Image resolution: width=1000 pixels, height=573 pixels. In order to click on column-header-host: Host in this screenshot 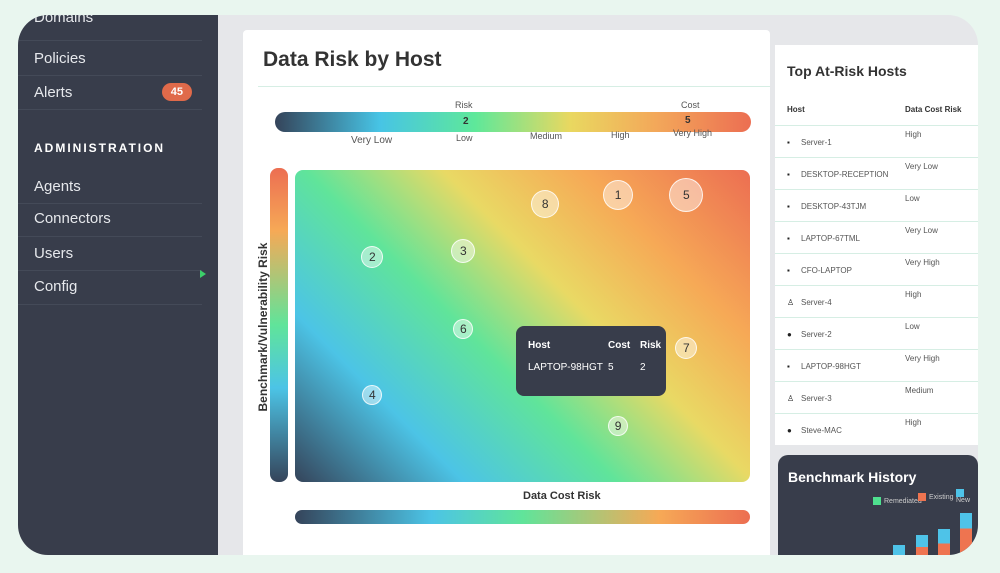, I will do `click(796, 109)`.